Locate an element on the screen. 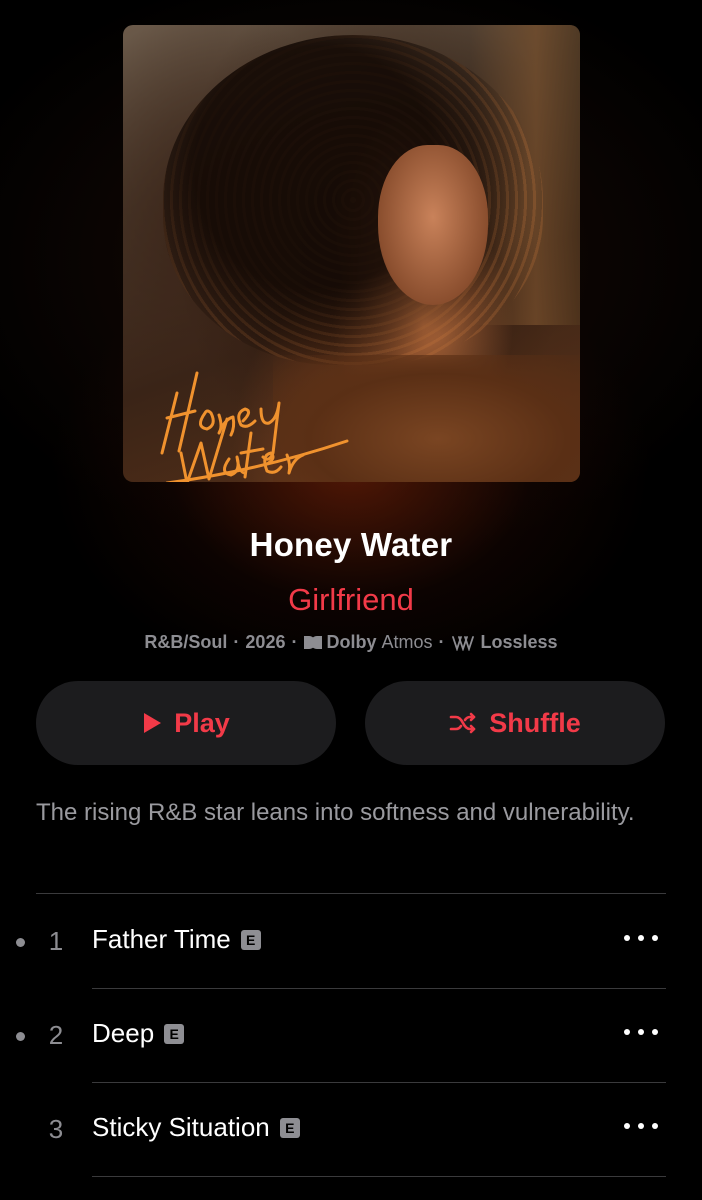  track-title-container: Father Time E is located at coordinates (176, 939).